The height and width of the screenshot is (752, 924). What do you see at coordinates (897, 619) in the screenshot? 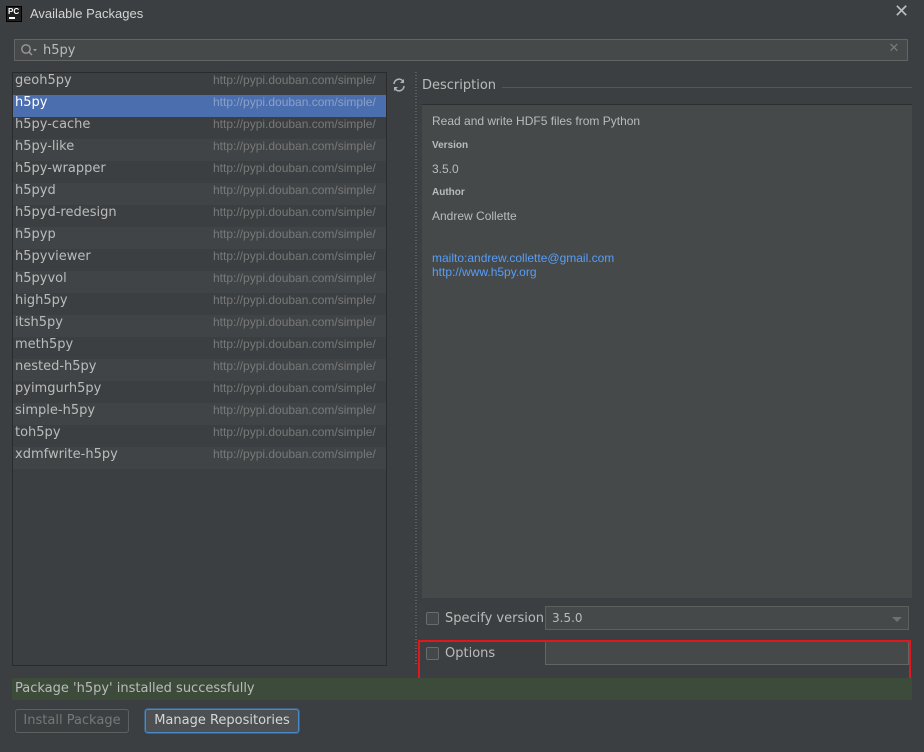
I see `chevron-down-icon` at bounding box center [897, 619].